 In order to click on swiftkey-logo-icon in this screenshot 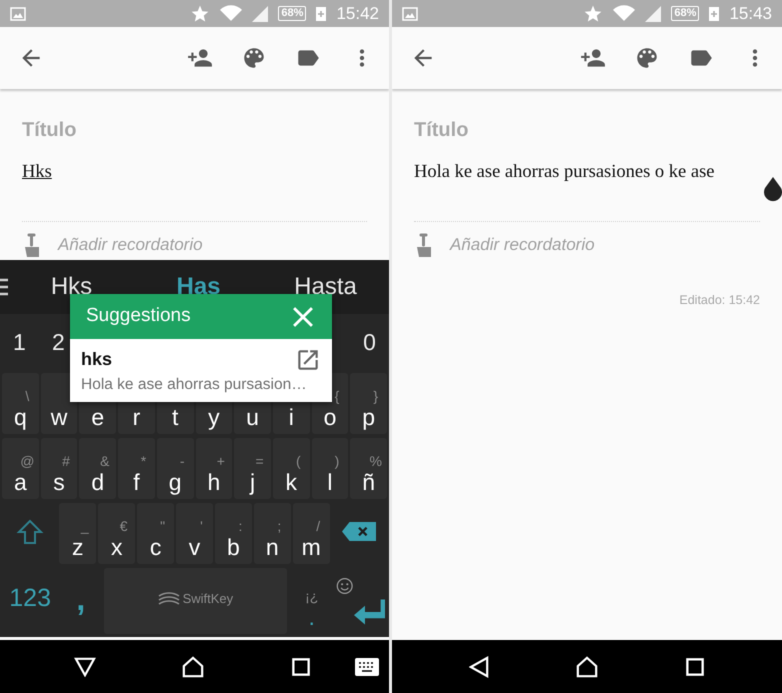, I will do `click(169, 599)`.